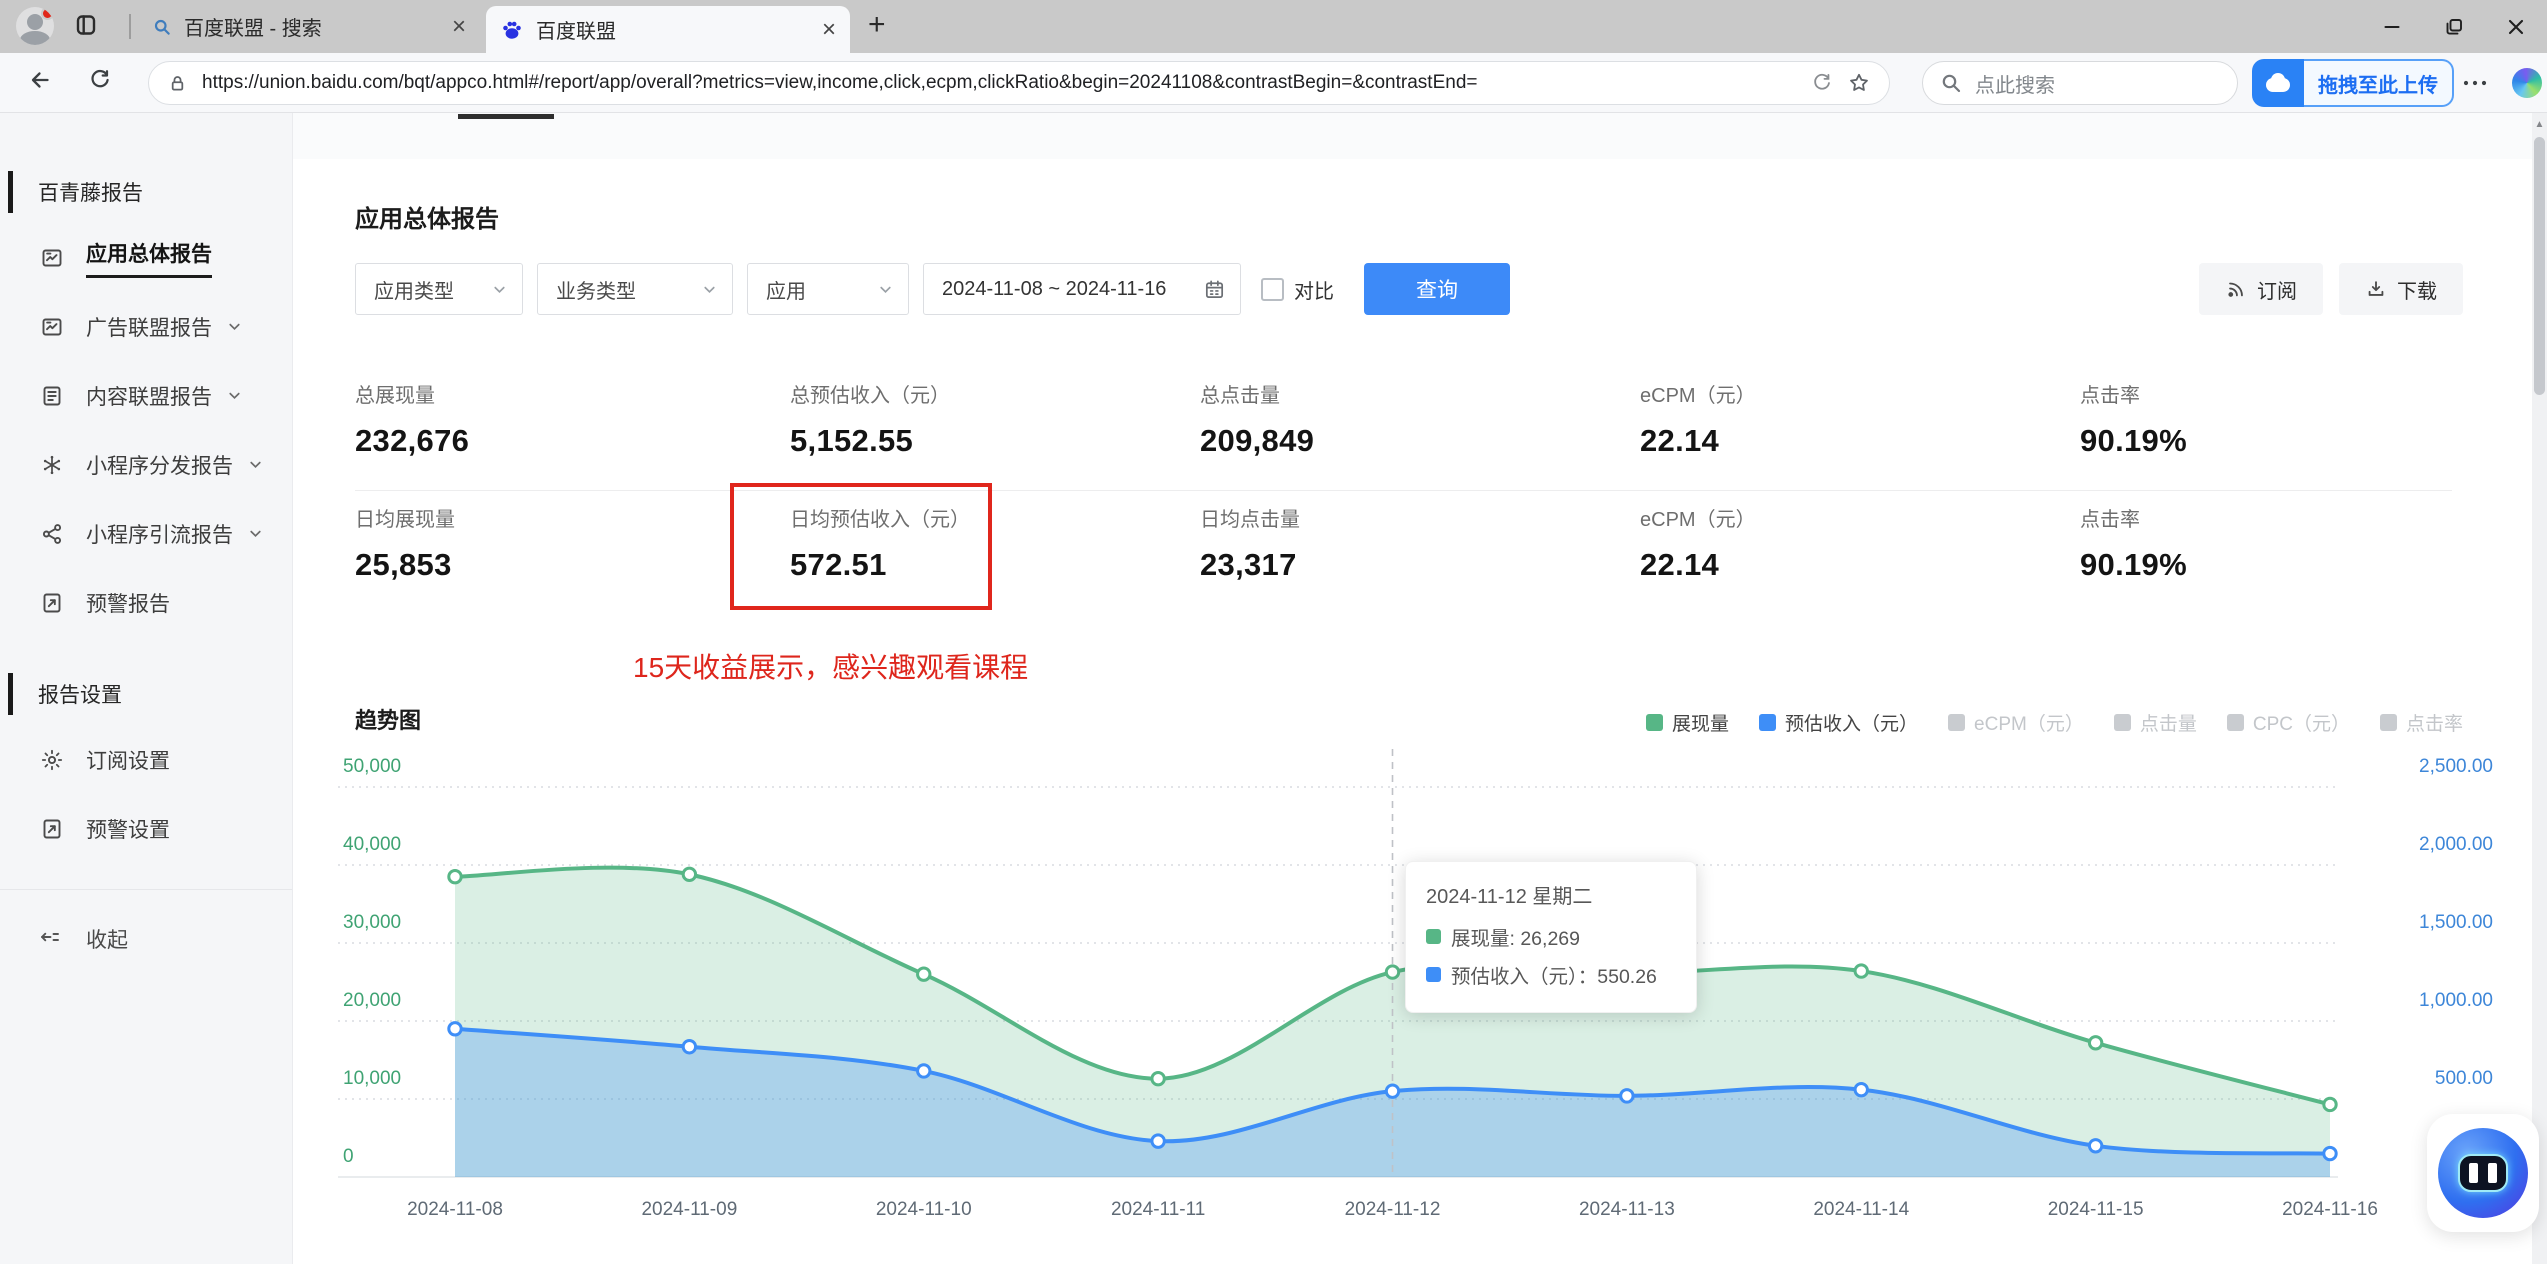 The image size is (2547, 1264). Describe the element at coordinates (870, 396) in the screenshot. I see `stat-label: 总预估收入（元）` at that location.